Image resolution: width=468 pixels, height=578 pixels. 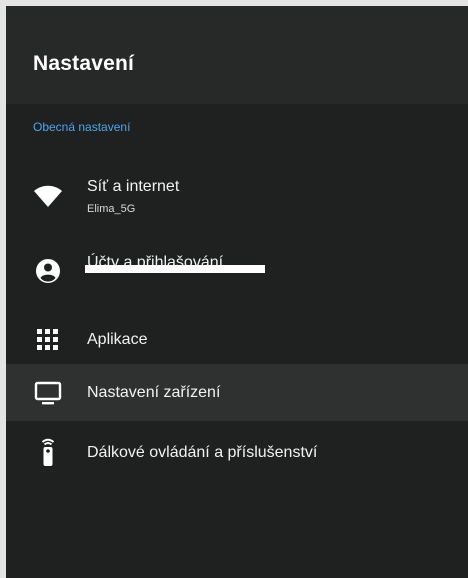 What do you see at coordinates (117, 339) in the screenshot?
I see `menu-item-label: Aplikace` at bounding box center [117, 339].